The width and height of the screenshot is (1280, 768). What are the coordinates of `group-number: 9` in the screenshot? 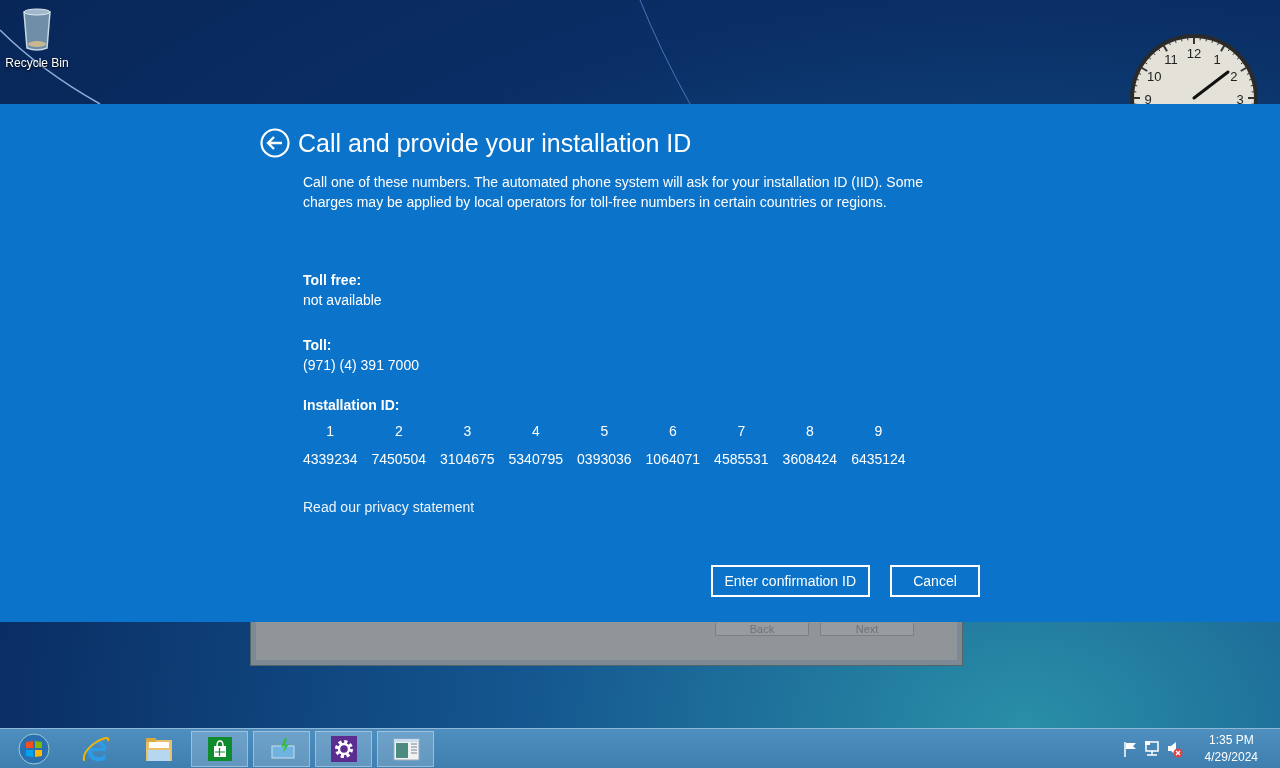 It's located at (878, 431).